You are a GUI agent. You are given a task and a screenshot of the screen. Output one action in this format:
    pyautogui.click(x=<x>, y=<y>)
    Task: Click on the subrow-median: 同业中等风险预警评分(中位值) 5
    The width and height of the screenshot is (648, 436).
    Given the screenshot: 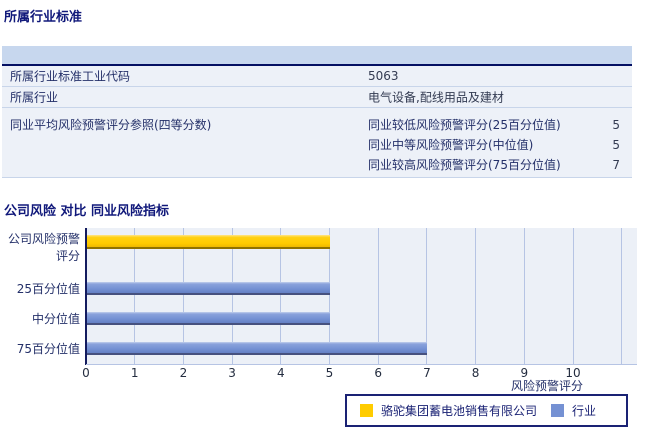 What is the action you would take?
    pyautogui.click(x=500, y=145)
    